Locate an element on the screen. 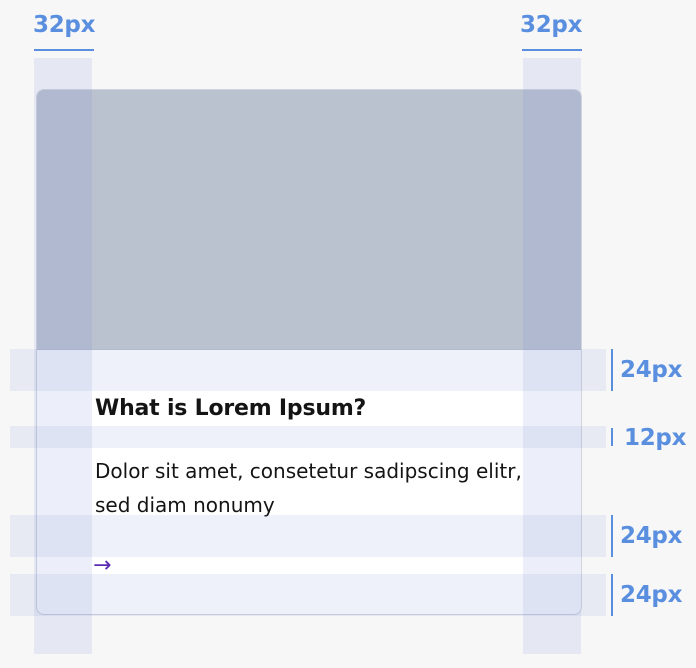 The image size is (696, 668). top-padding-label: 24px is located at coordinates (651, 370).